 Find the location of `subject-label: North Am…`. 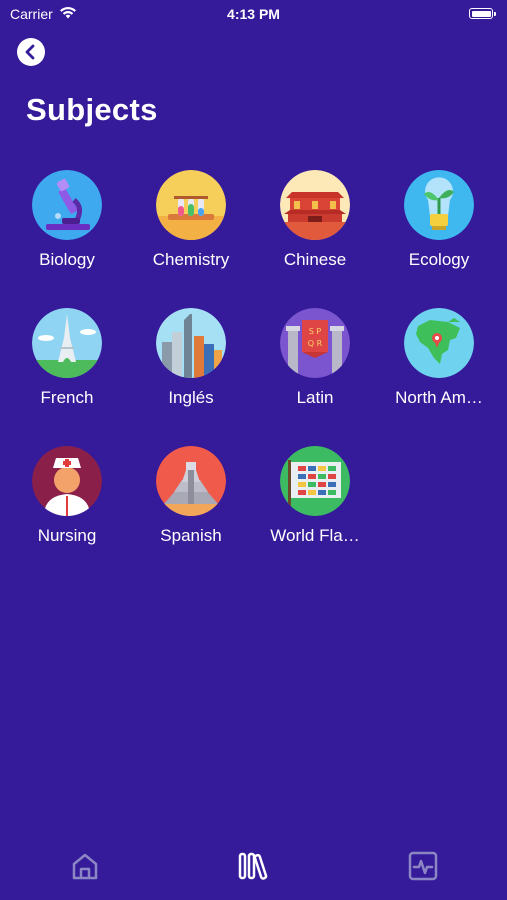

subject-label: North Am… is located at coordinates (439, 397).